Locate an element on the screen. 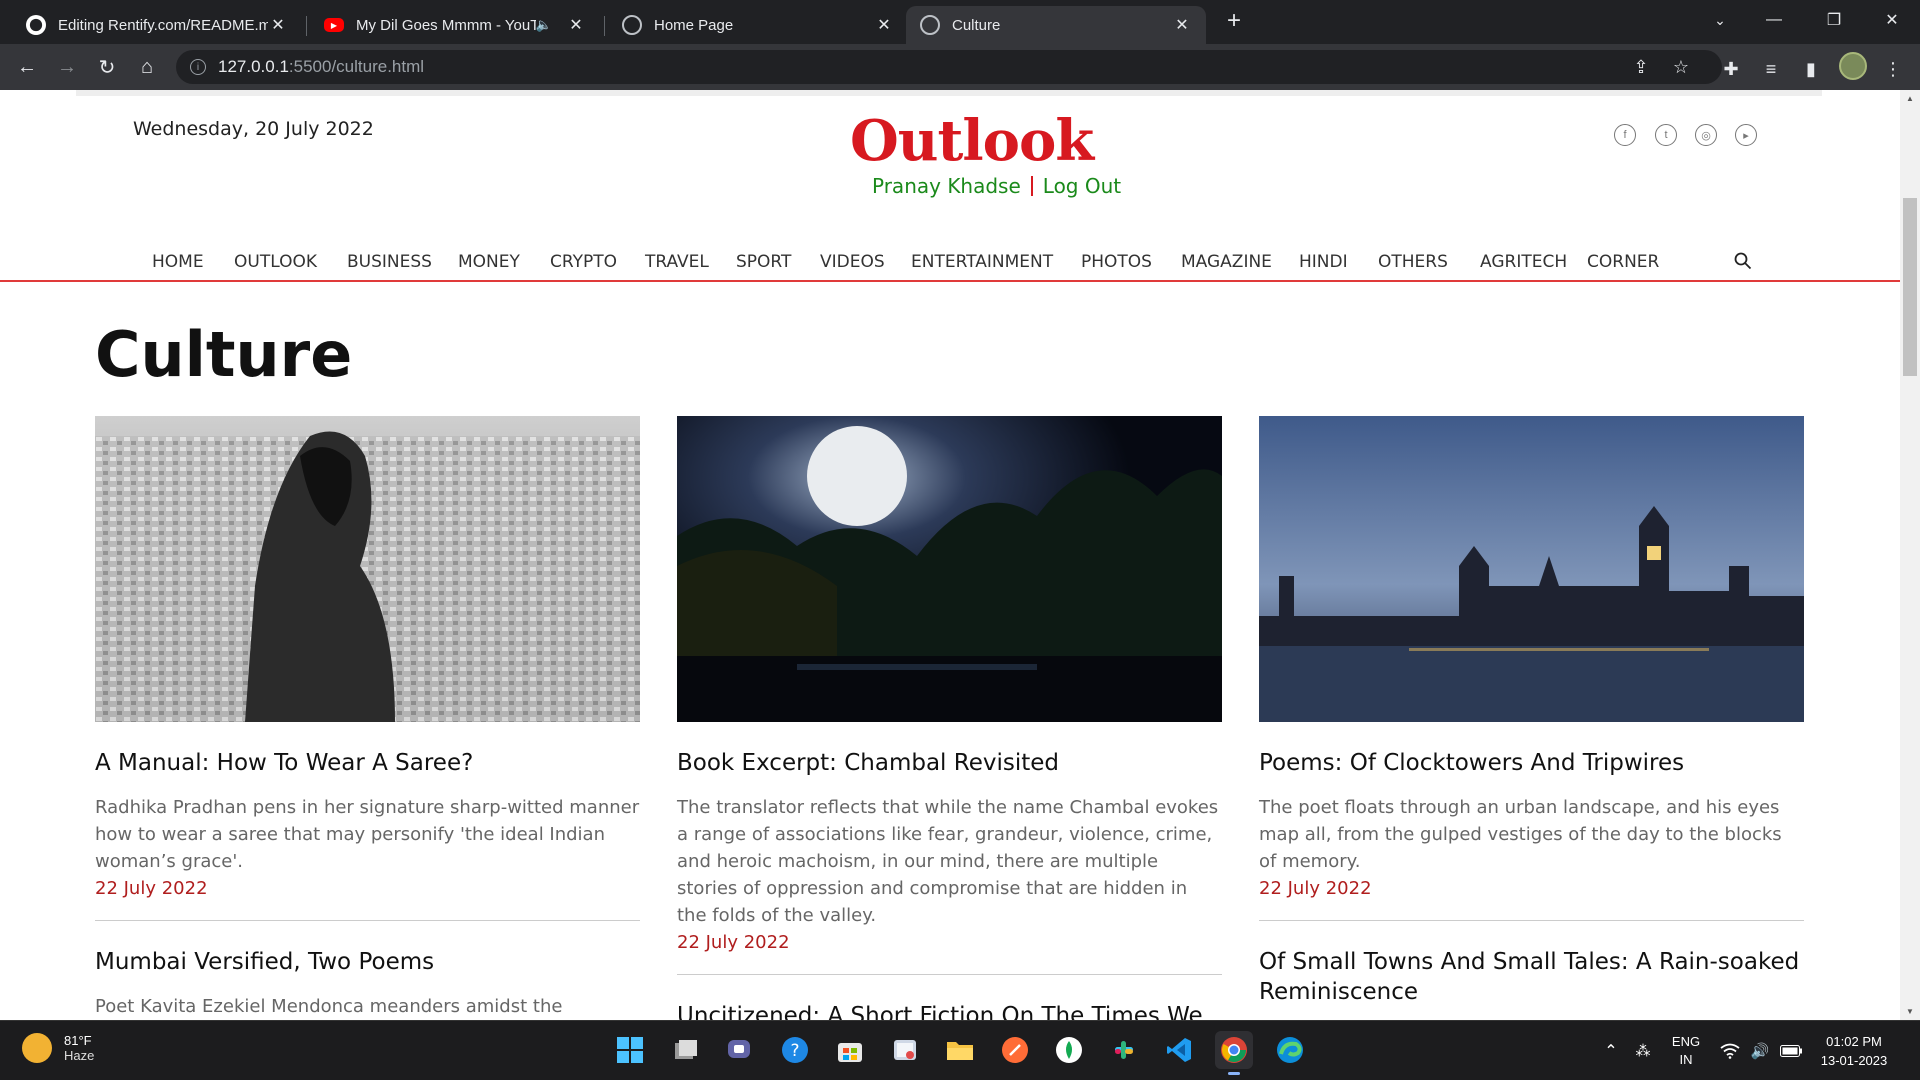 This screenshot has height=1080, width=1920. nav-magazine: MAGAZINE is located at coordinates (1226, 262).